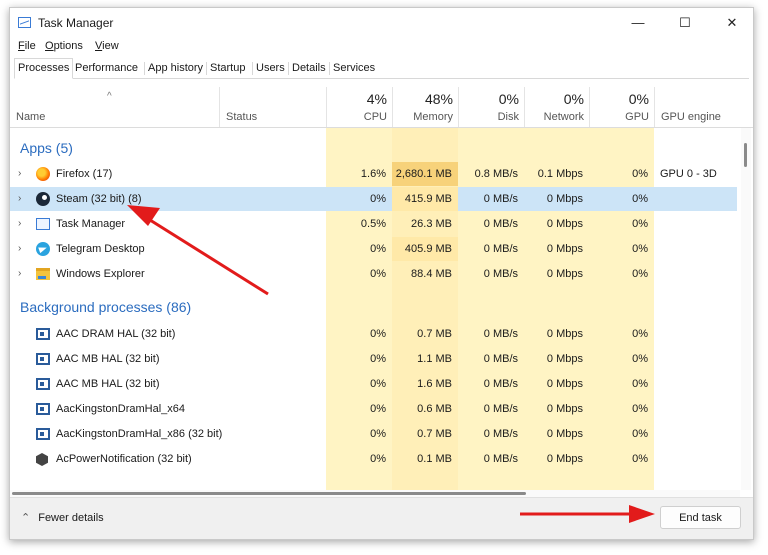 The height and width of the screenshot is (555, 768). I want to click on menu-file: File, so click(27, 46).